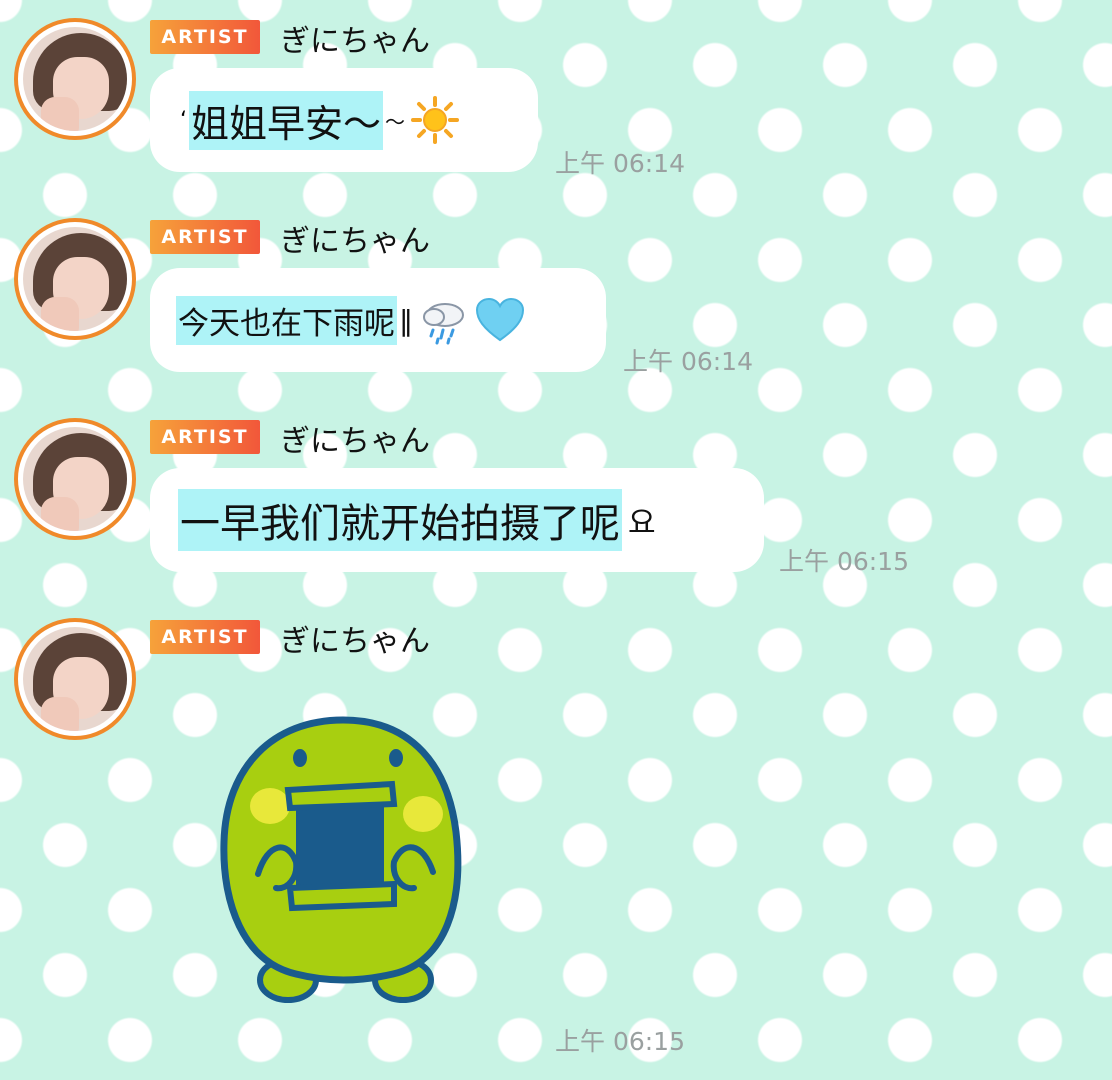  What do you see at coordinates (343, 858) in the screenshot?
I see `green-creature-holding-notebook-sticker` at bounding box center [343, 858].